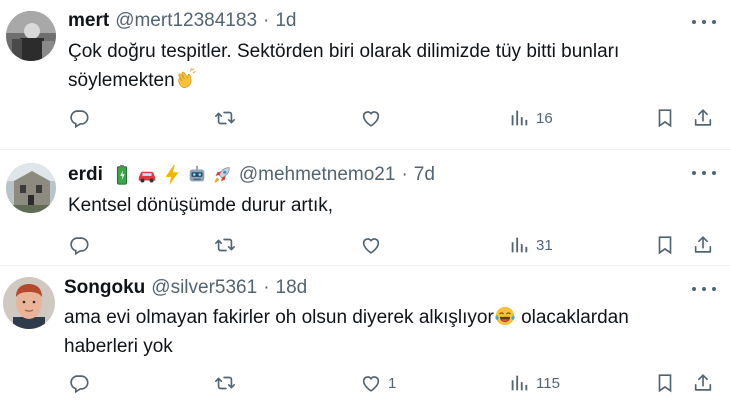 The width and height of the screenshot is (730, 420). I want to click on name-emojis, so click(172, 175).